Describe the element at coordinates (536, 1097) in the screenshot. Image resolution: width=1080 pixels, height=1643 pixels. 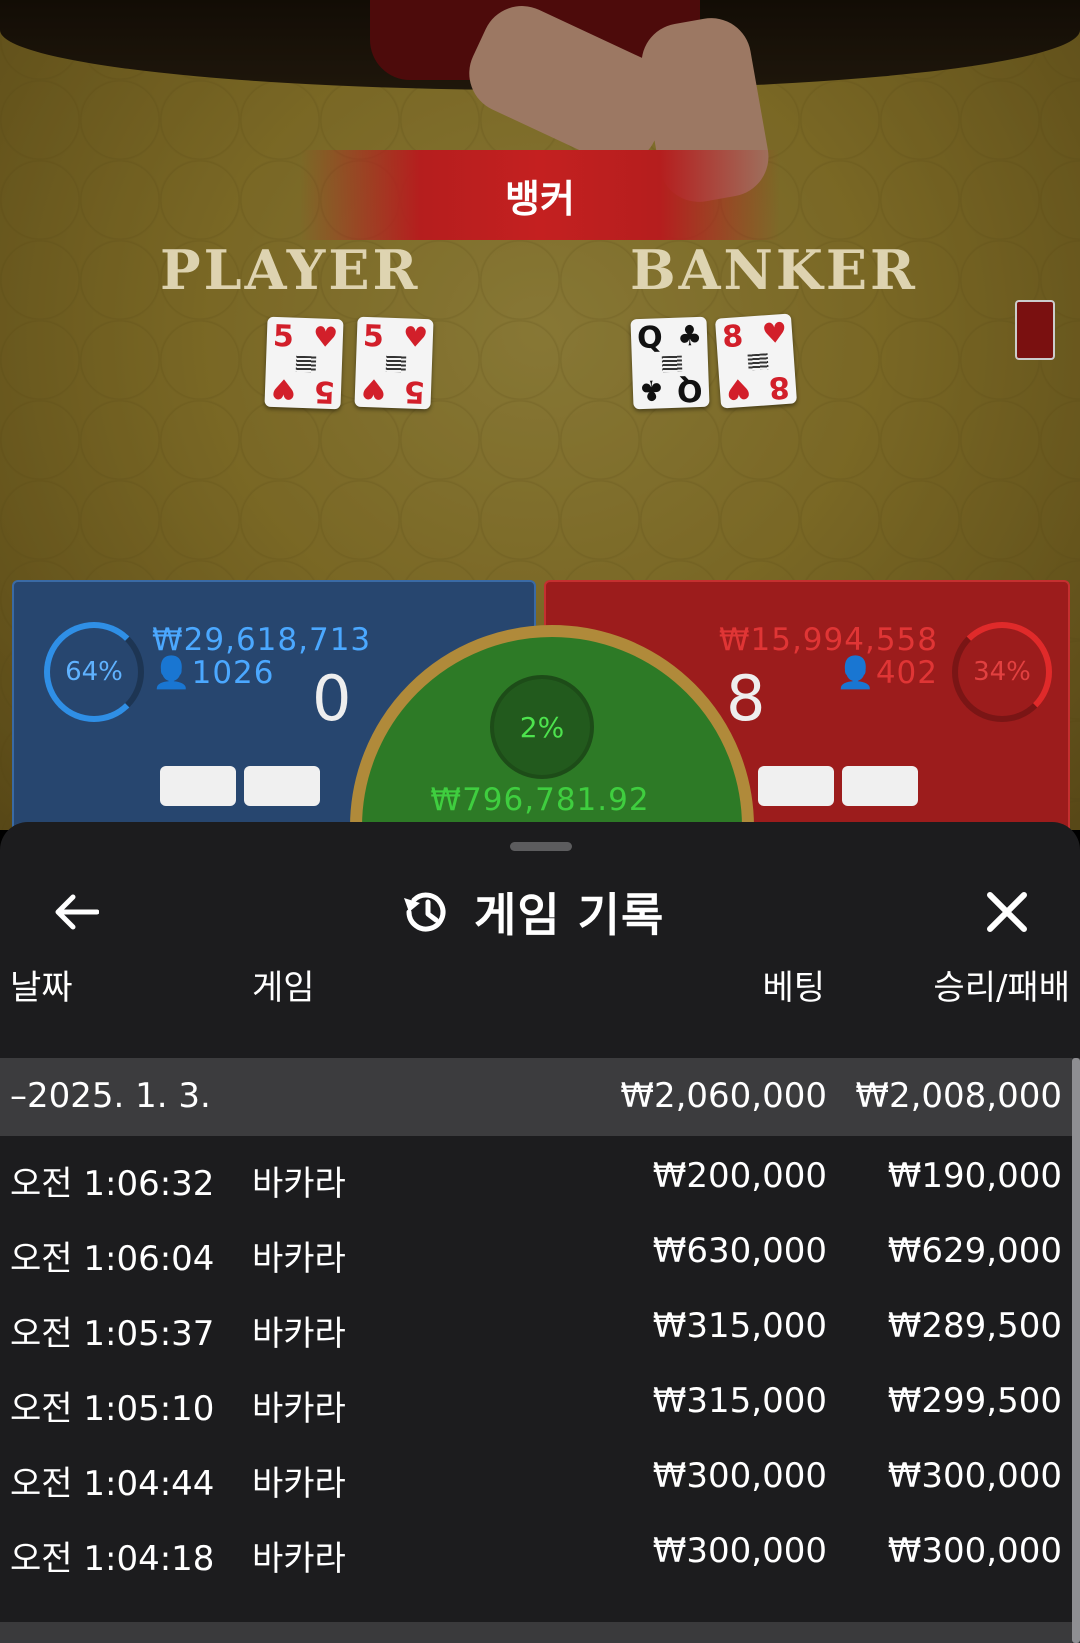
I see `date-group-row: –2025. 1. 3. ₩2,060,000 ₩2,008,000` at that location.